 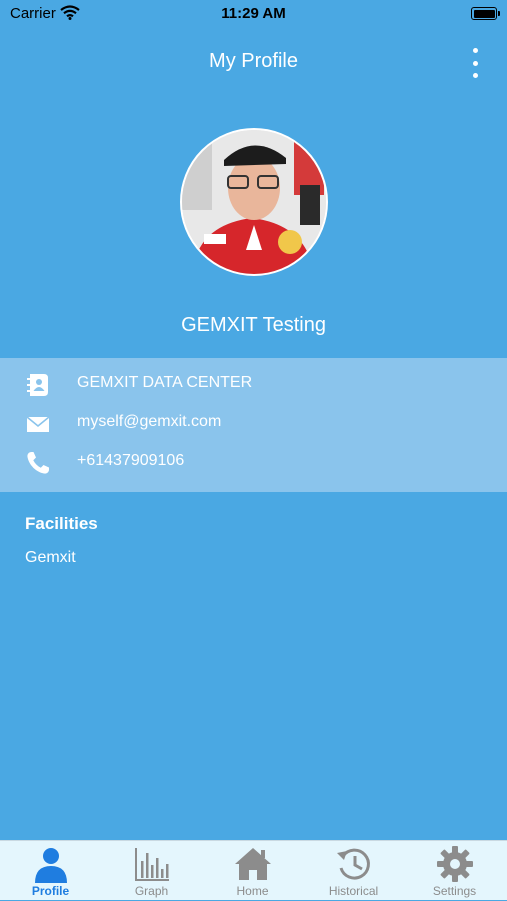 I want to click on battery-icon, so click(x=485, y=13).